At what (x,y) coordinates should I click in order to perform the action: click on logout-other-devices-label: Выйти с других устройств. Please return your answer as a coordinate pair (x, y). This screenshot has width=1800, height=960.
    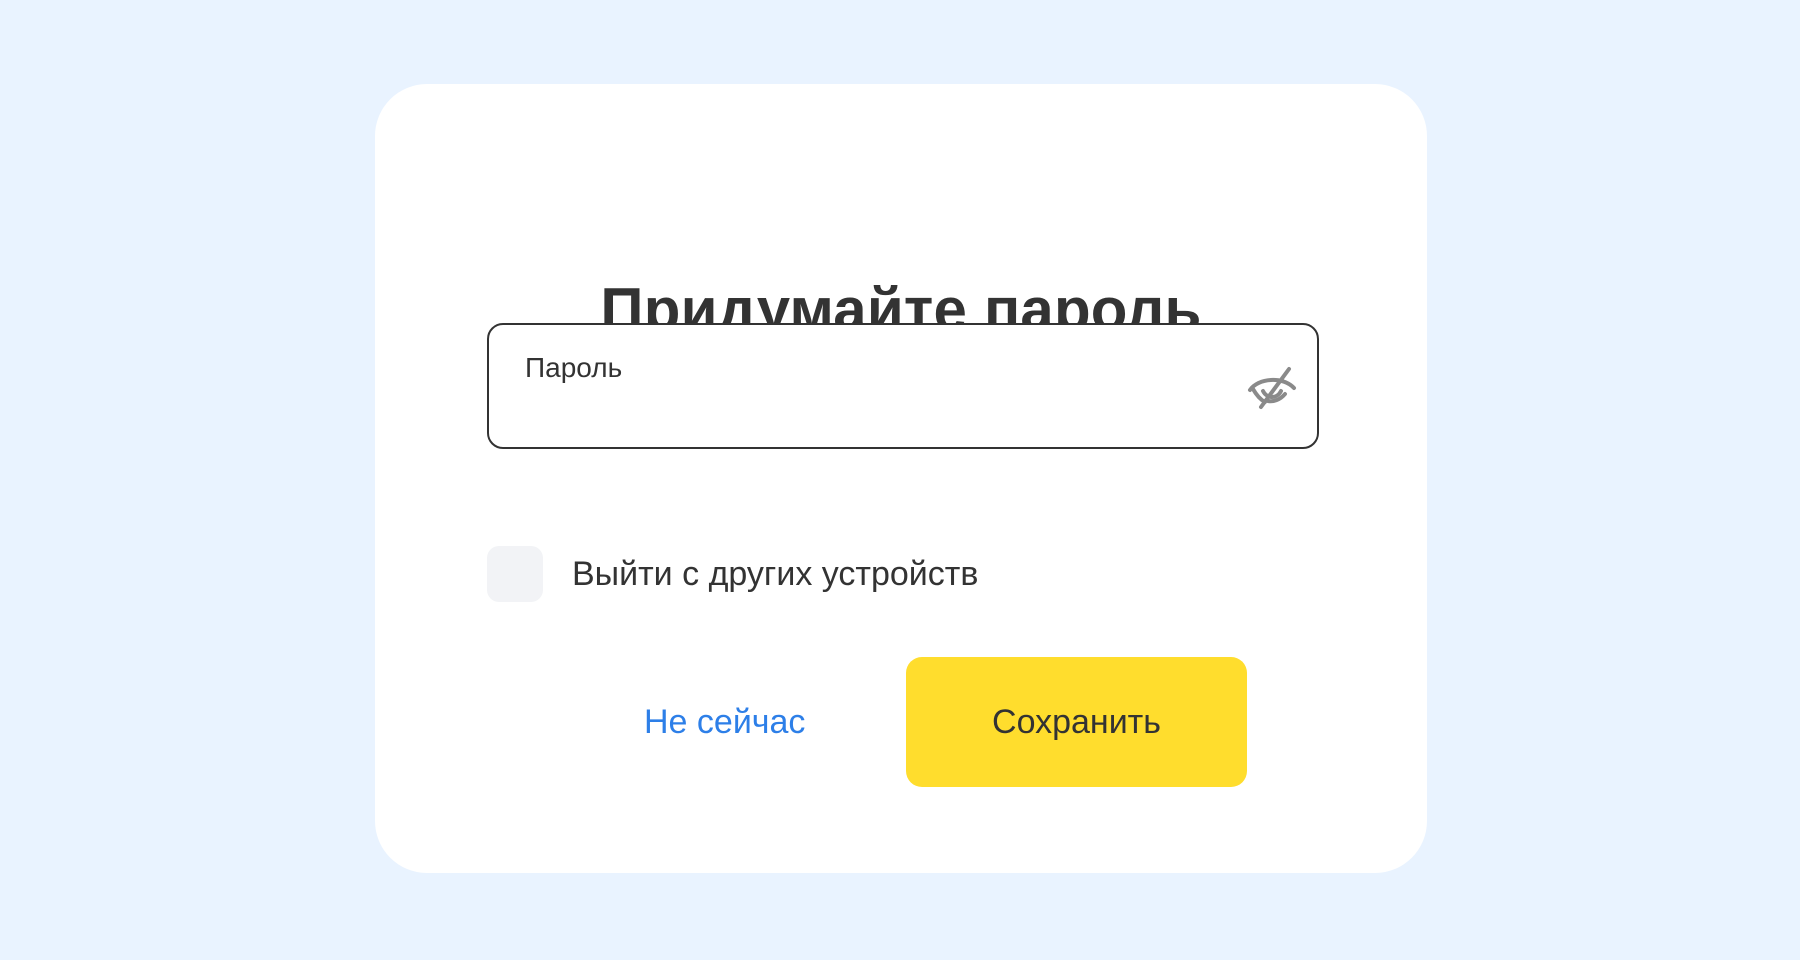
    Looking at the image, I should click on (775, 574).